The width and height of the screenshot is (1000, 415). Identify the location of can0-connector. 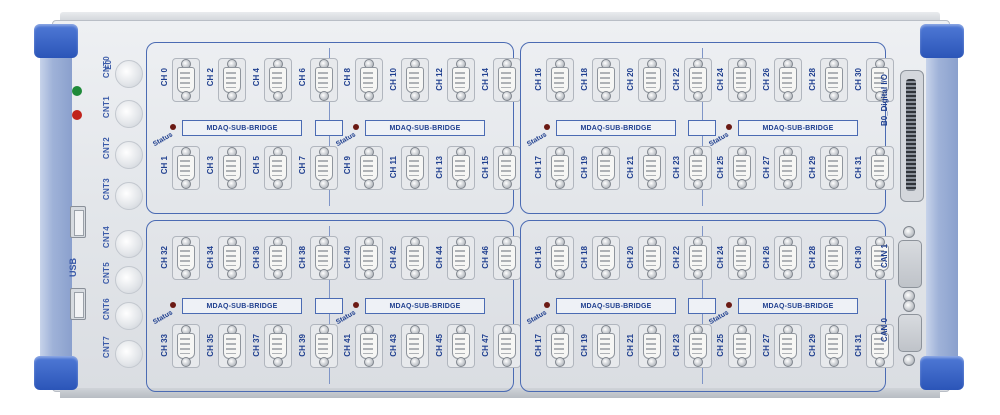
(910, 333).